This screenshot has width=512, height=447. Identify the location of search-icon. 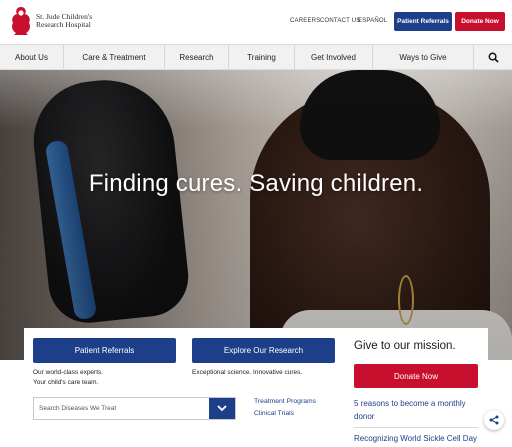
(493, 57).